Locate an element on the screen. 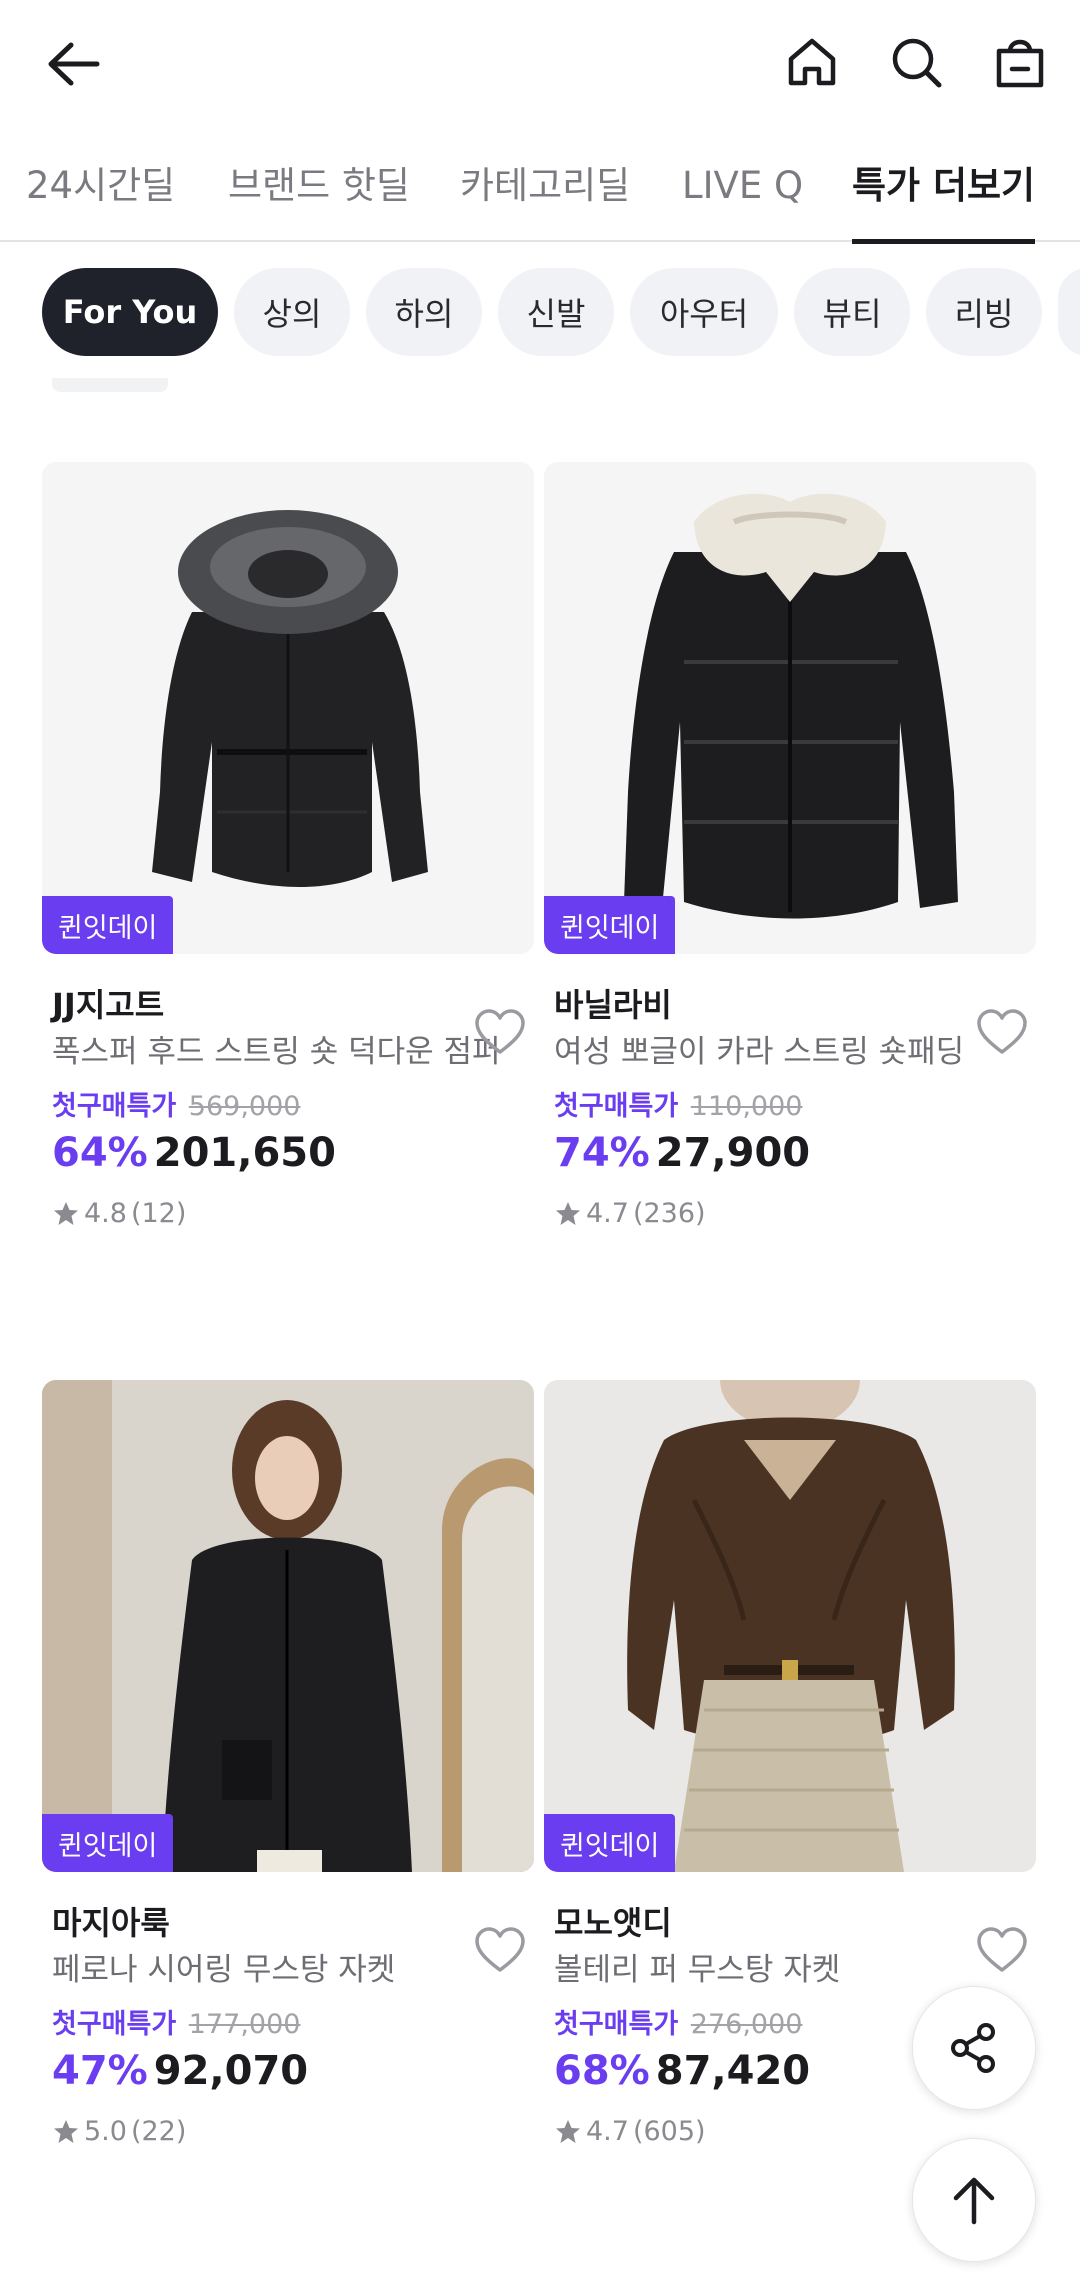 The image size is (1080, 2284). rating-value: 4.8 is located at coordinates (105, 1213).